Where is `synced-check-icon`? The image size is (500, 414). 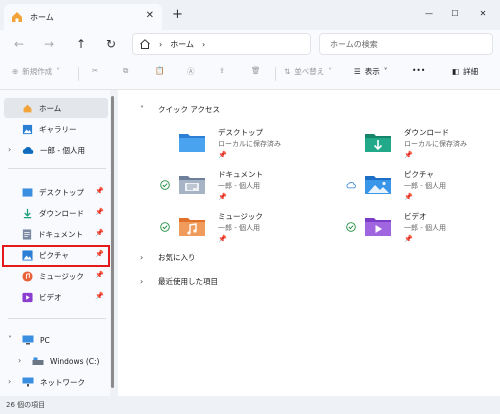
synced-check-icon is located at coordinates (351, 227).